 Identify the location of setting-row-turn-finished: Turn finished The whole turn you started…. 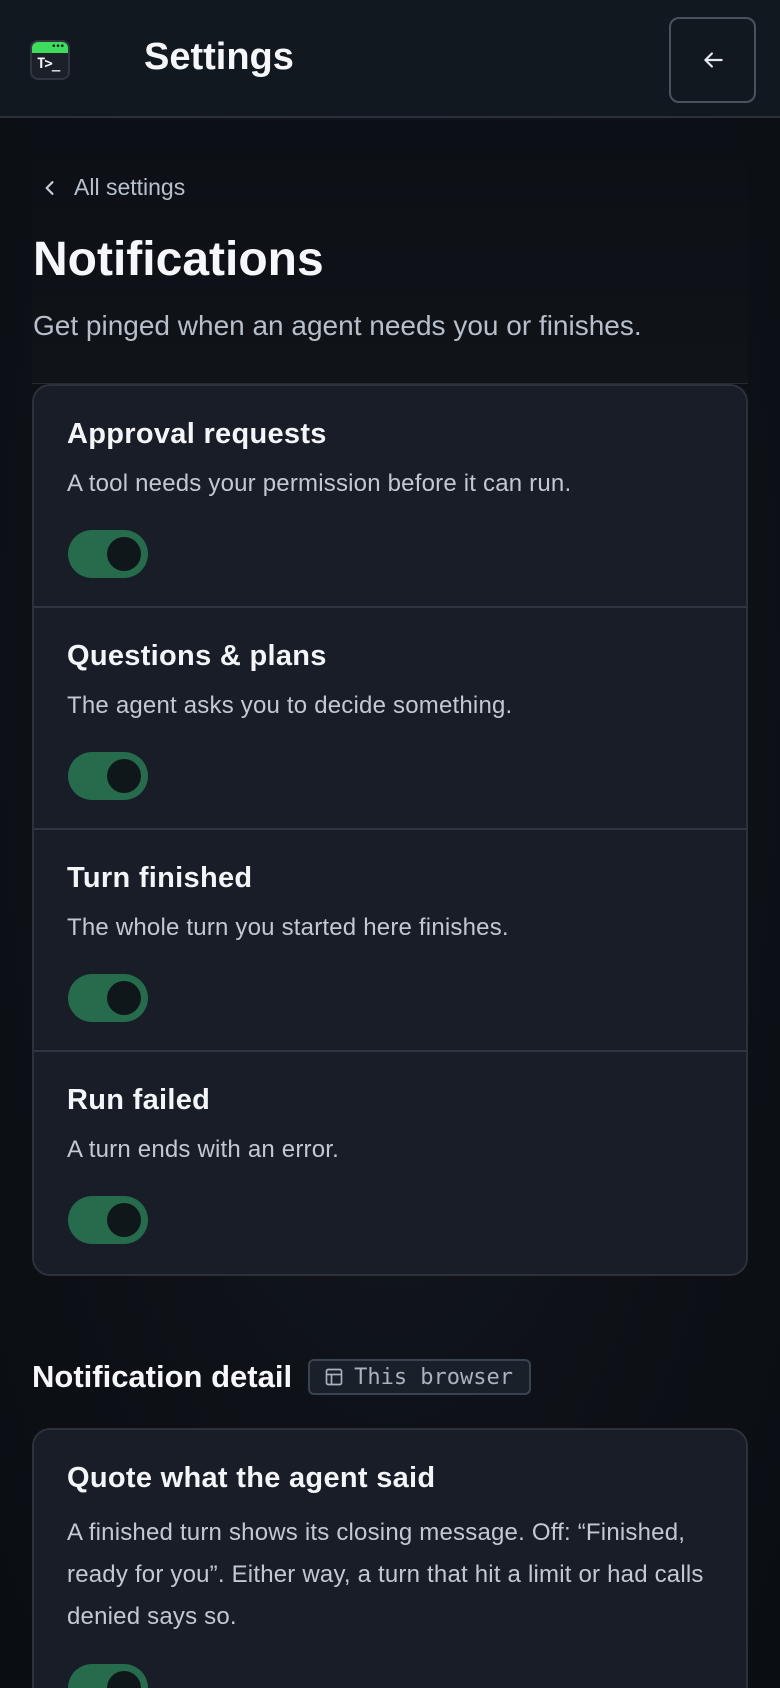
(390, 941).